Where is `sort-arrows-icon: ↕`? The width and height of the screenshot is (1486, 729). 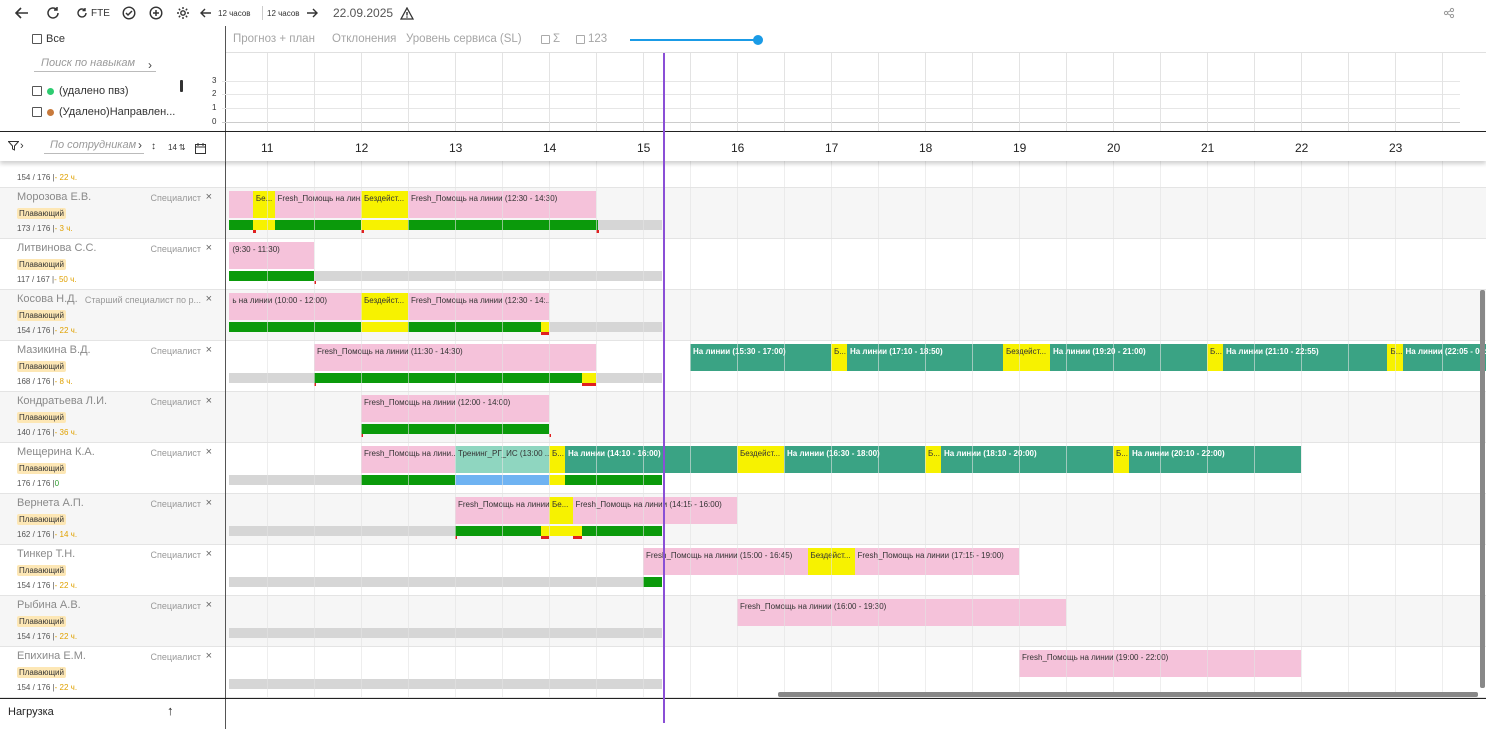 sort-arrows-icon: ↕ is located at coordinates (153, 146).